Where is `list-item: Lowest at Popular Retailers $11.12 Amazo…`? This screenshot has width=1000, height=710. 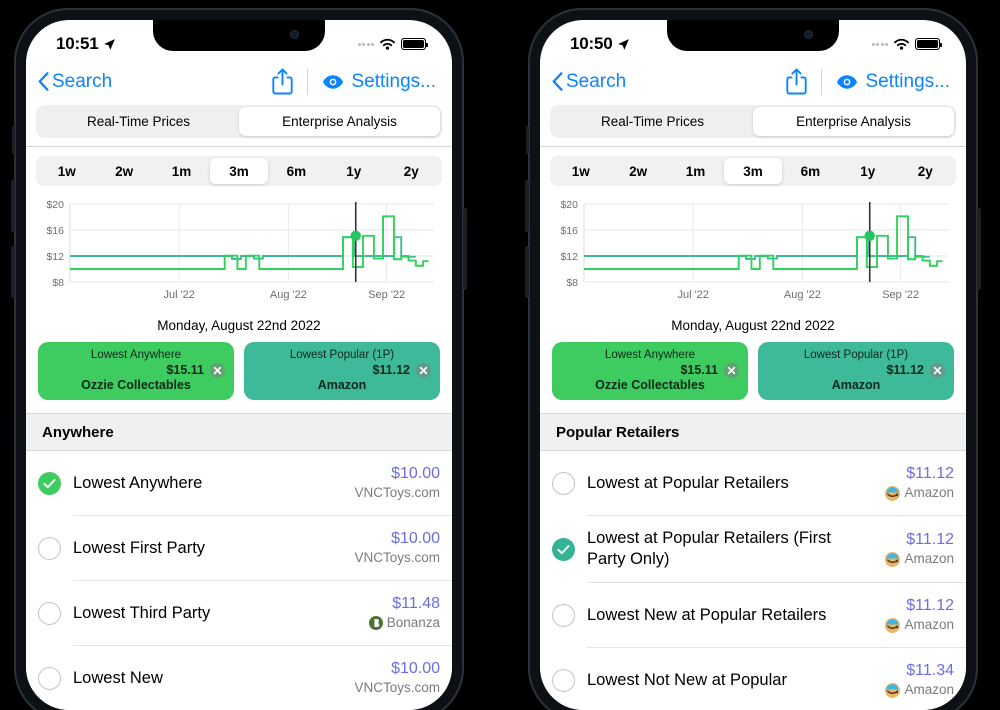
list-item: Lowest at Popular Retailers $11.12 Amazo… is located at coordinates (753, 483).